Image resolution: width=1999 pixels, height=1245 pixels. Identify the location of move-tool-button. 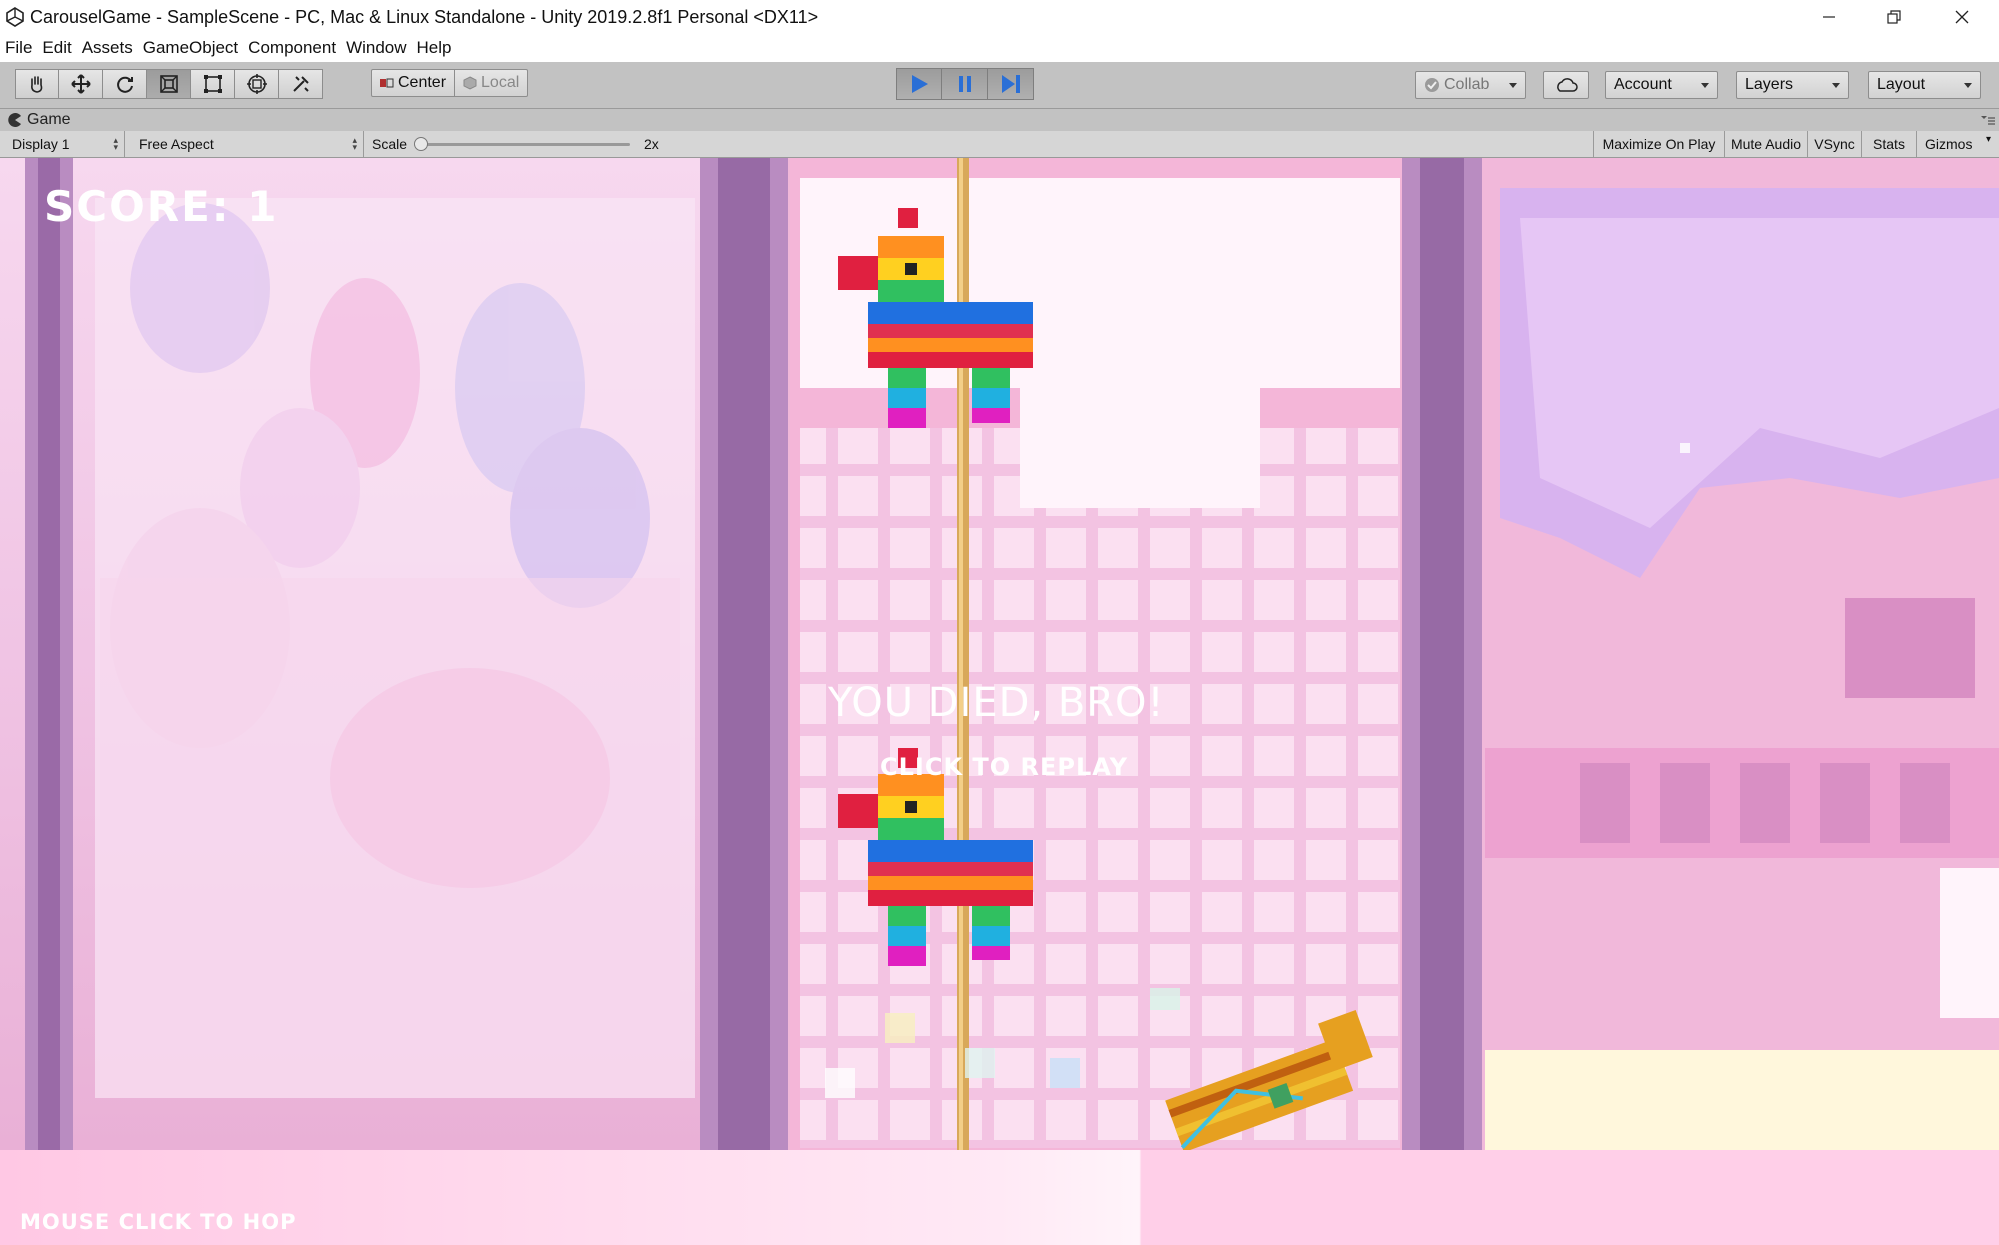
(81, 84).